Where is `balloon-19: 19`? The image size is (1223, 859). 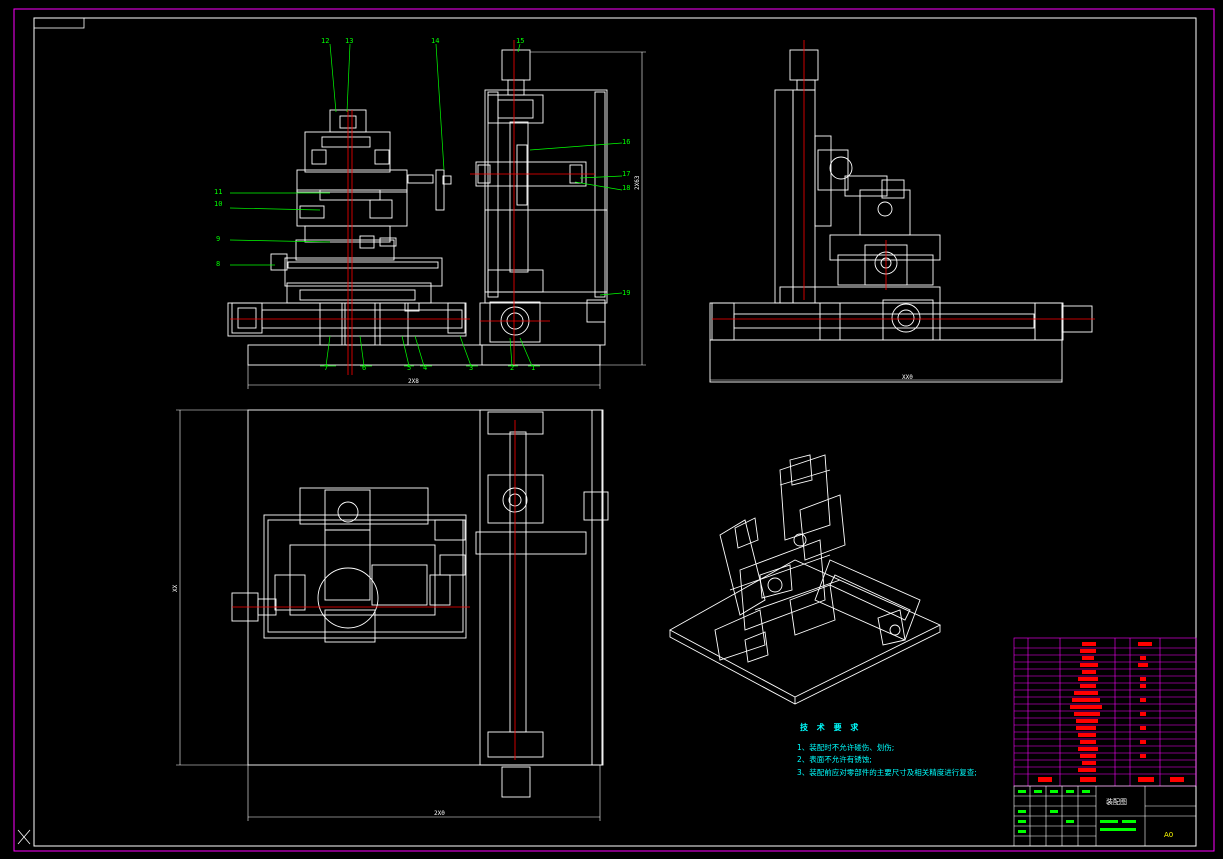 balloon-19: 19 is located at coordinates (626, 293).